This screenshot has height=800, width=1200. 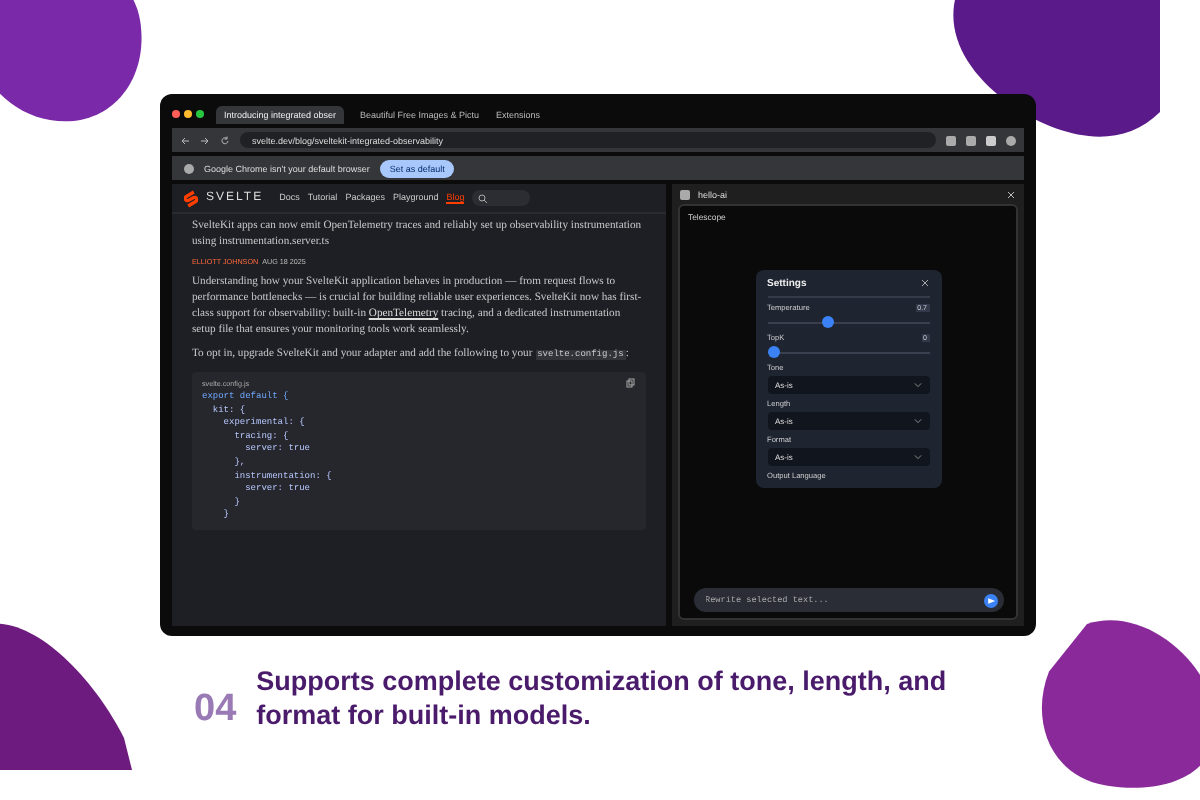 I want to click on copy-icon, so click(x=631, y=383).